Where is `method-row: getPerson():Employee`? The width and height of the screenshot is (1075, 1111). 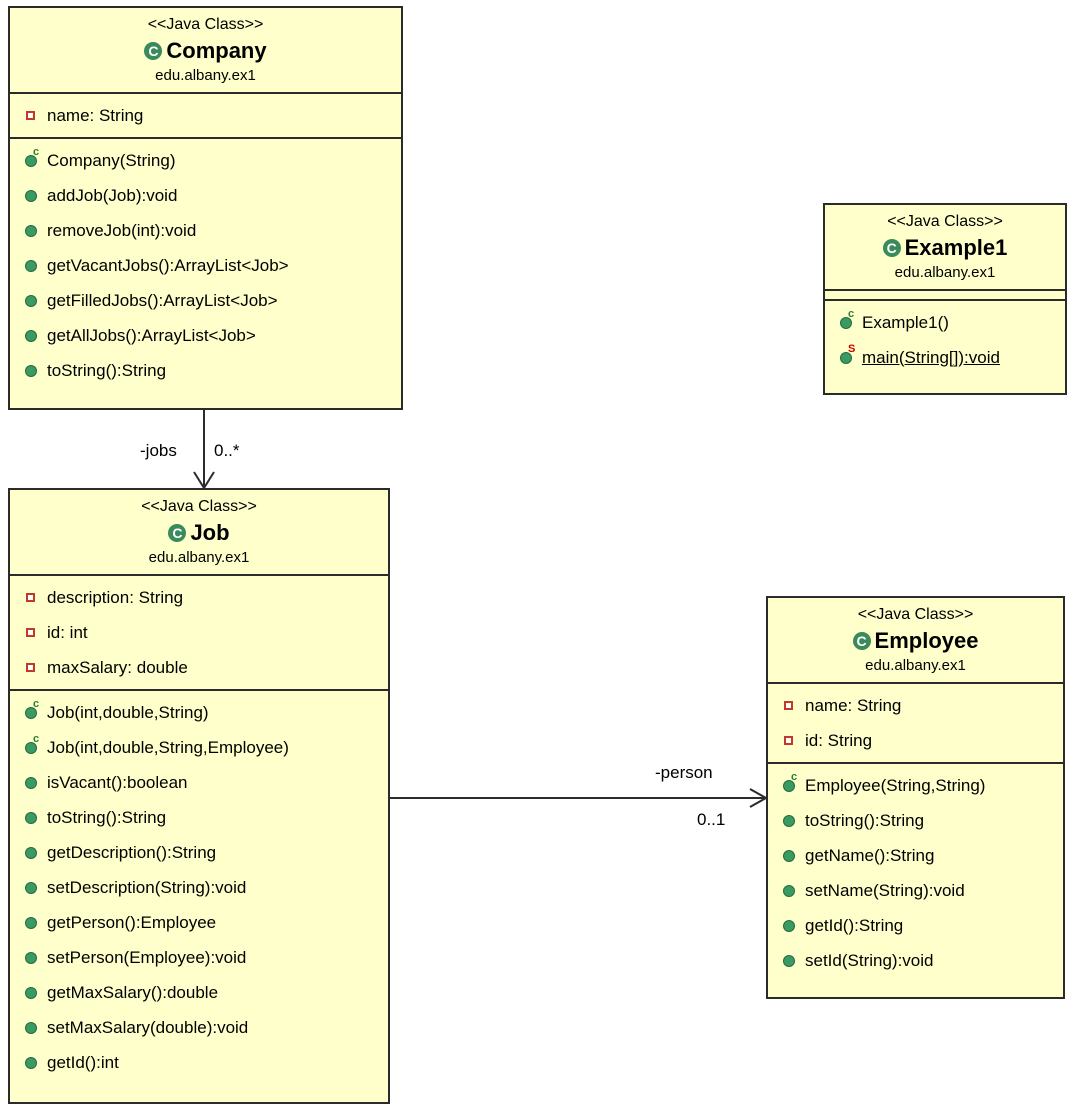 method-row: getPerson():Employee is located at coordinates (199, 922).